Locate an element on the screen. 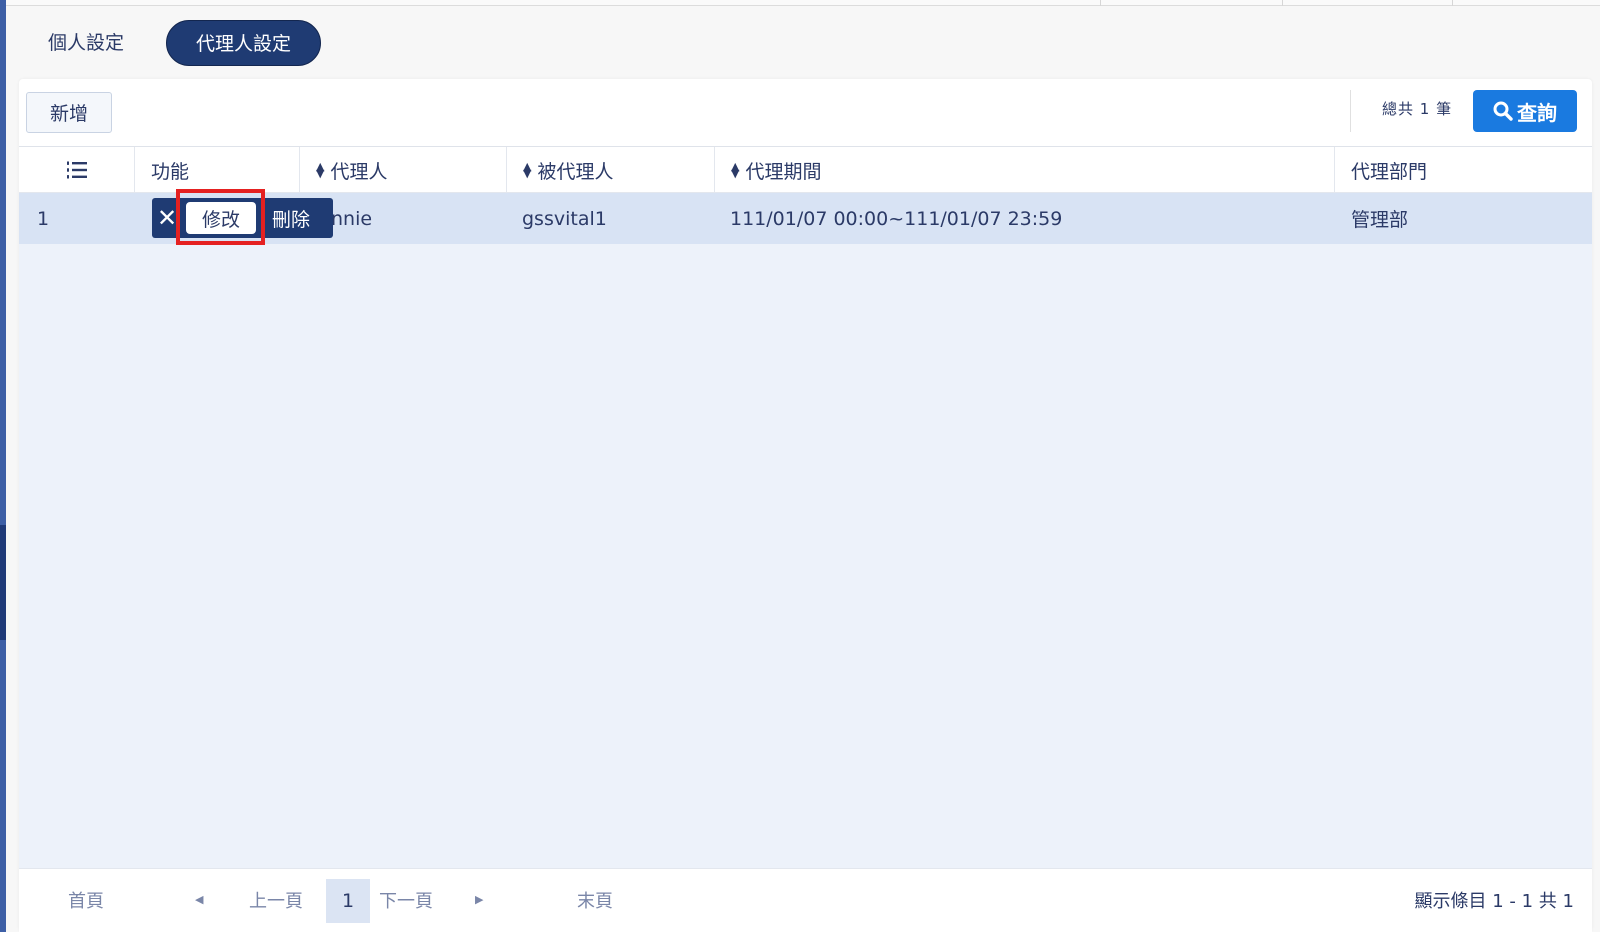 This screenshot has height=932, width=1600. left-sidebar-strip-active is located at coordinates (3, 582).